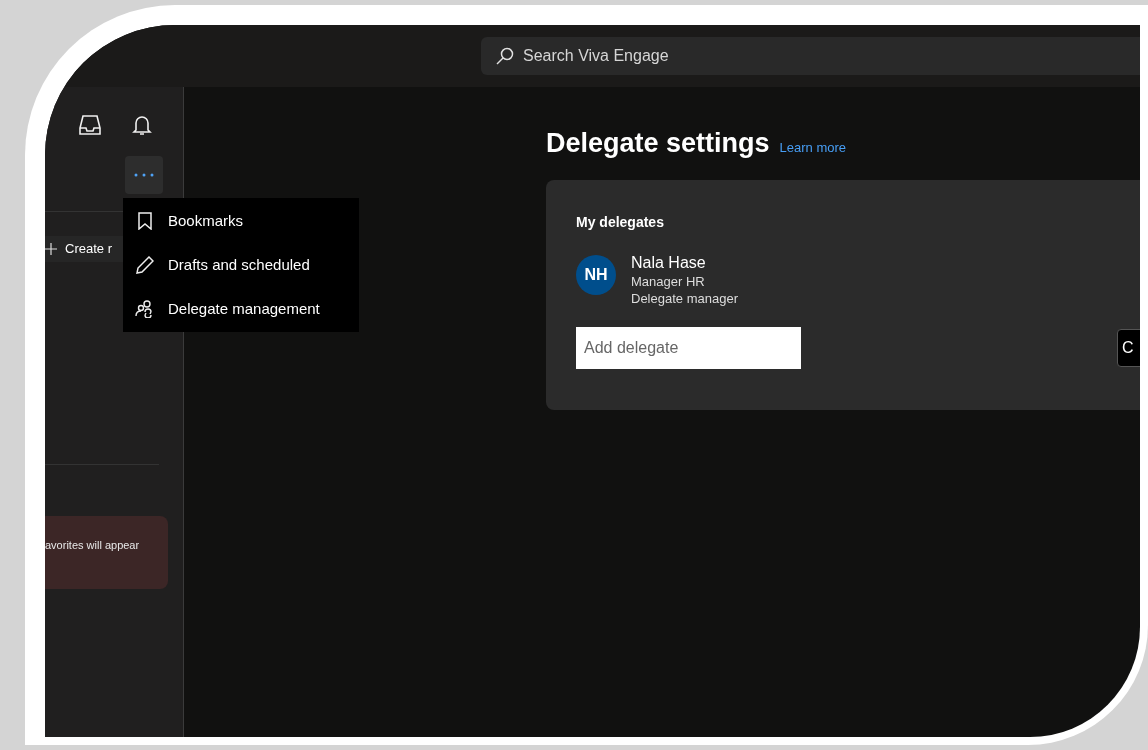 This screenshot has height=750, width=1148. Describe the element at coordinates (241, 221) in the screenshot. I see `menu-item: Bookmarks` at that location.